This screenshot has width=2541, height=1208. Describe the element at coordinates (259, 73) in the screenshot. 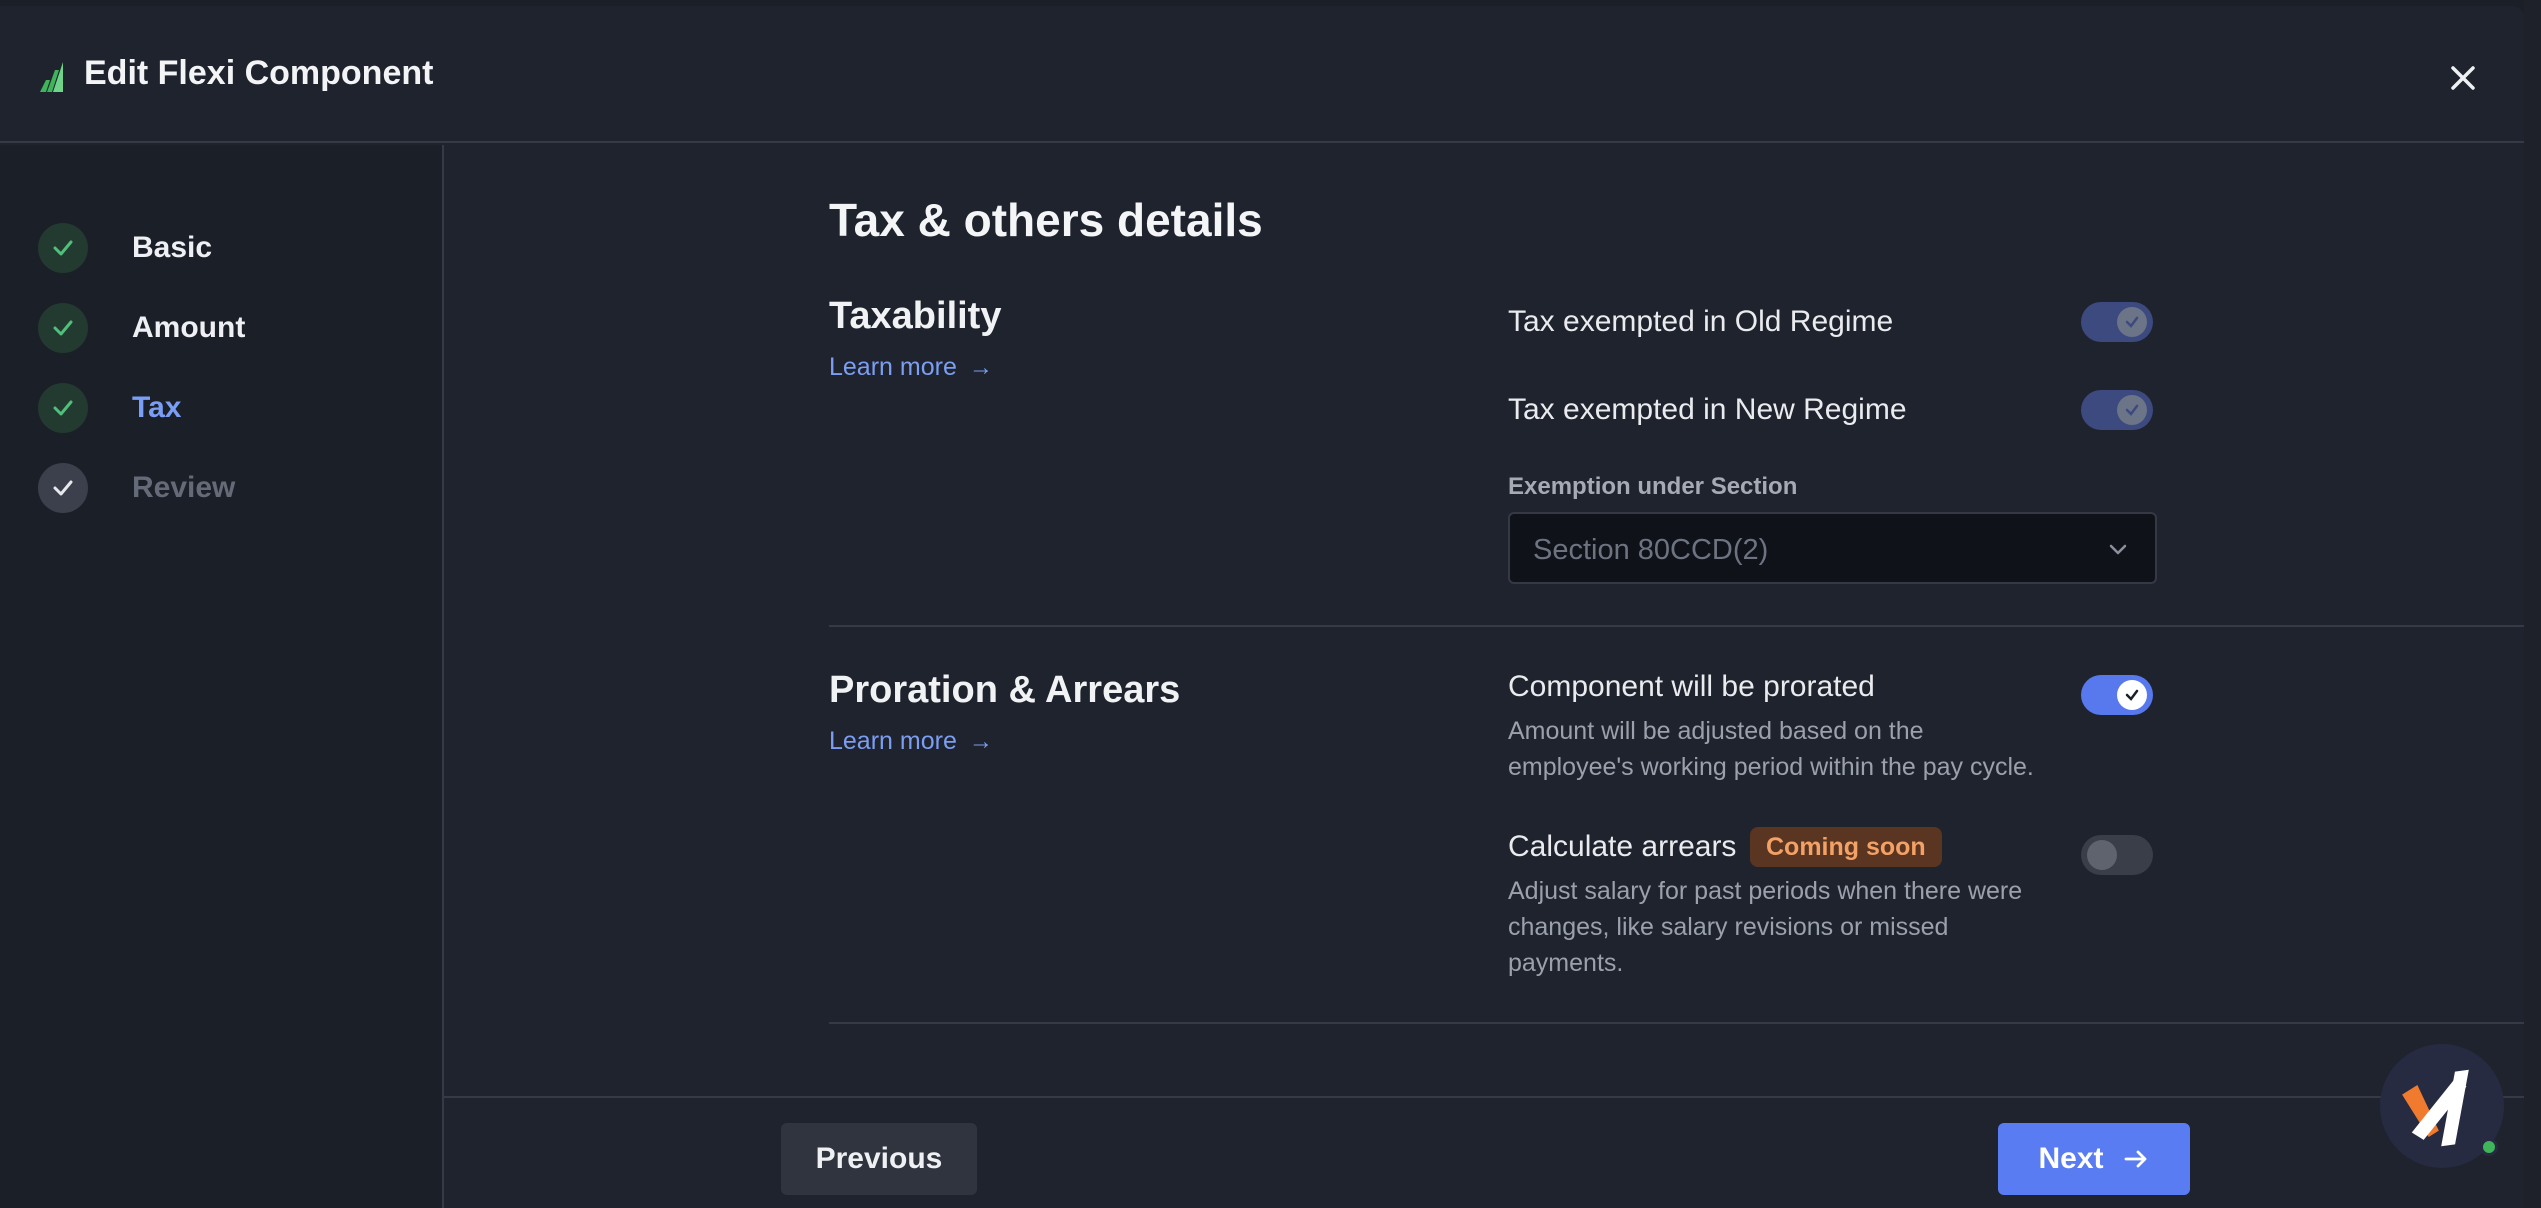

I see `modal-title: Edit Flexi Component` at that location.